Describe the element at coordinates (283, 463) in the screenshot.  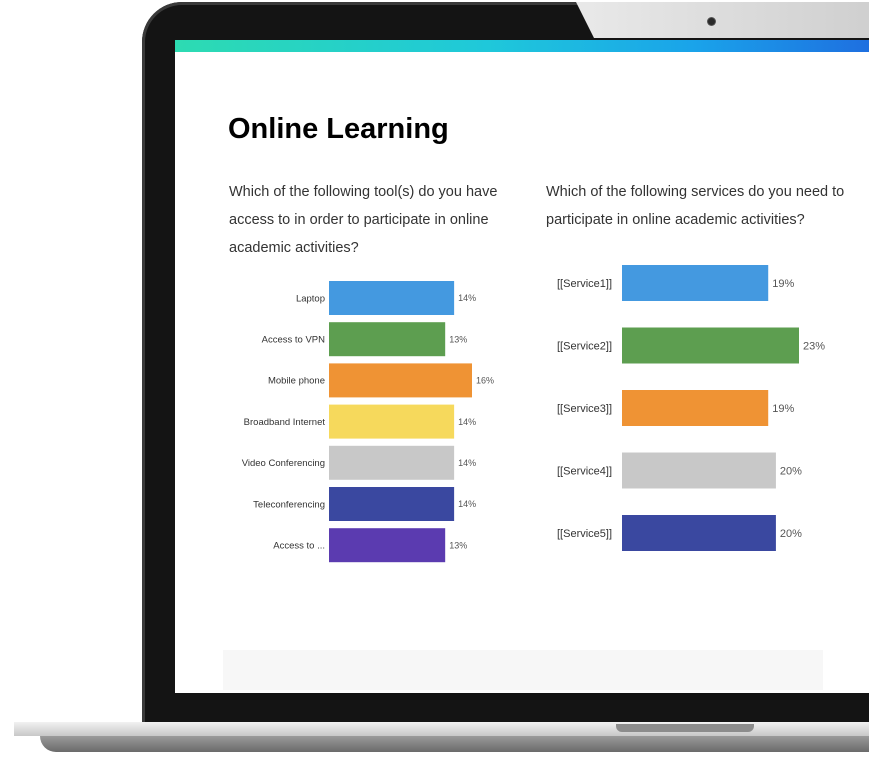
I see `category-label: Video Conferencing` at that location.